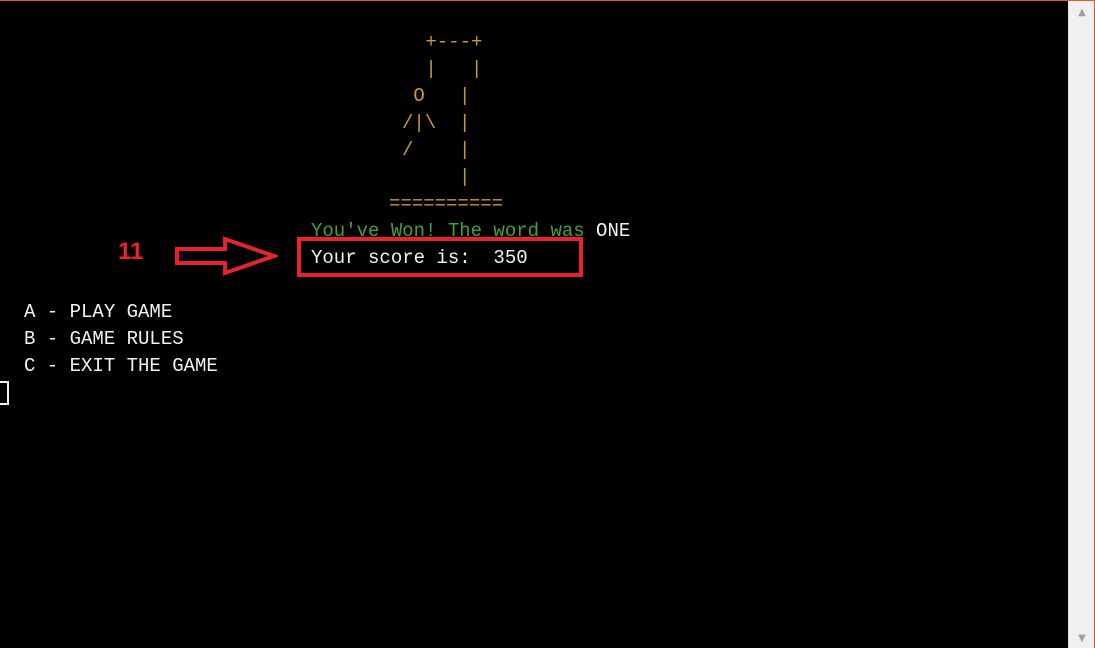 The image size is (1095, 648). I want to click on gallows-base: ==========, so click(446, 204).